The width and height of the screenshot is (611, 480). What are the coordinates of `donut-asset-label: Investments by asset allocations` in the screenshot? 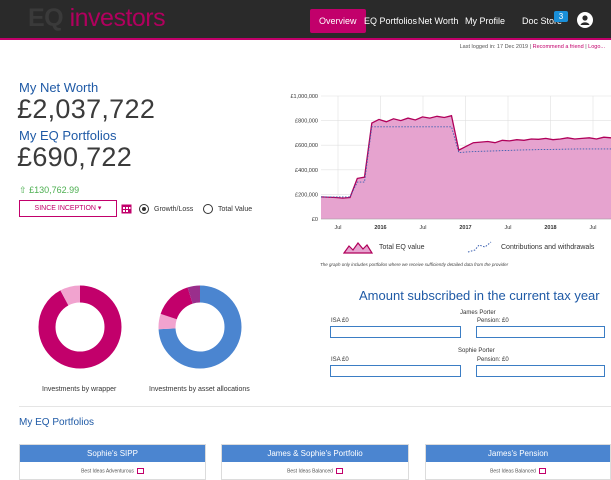 It's located at (199, 389).